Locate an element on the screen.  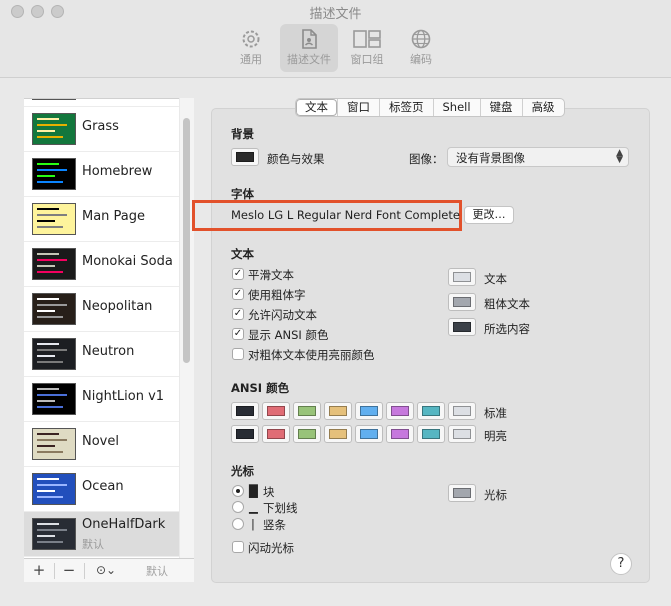
gear-icon is located at coordinates (251, 39).